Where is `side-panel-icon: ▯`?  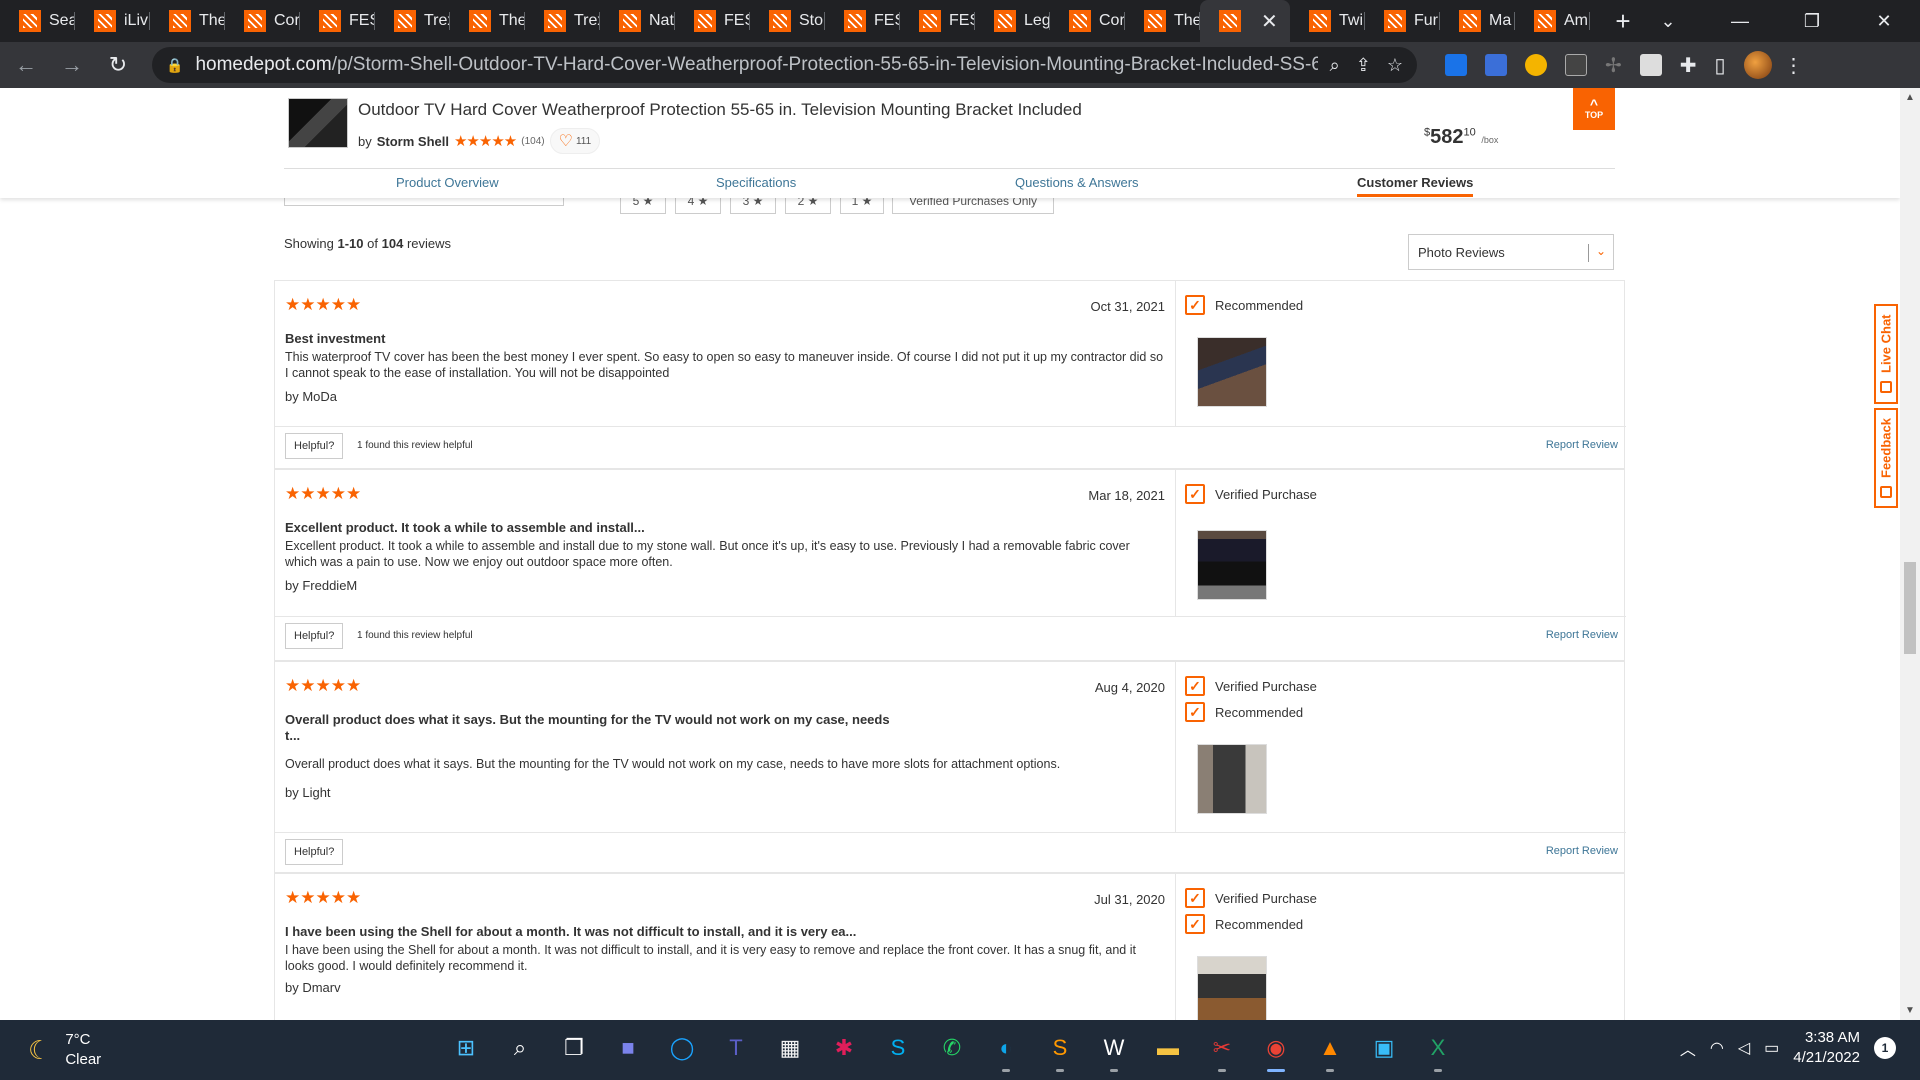
side-panel-icon: ▯ is located at coordinates (1720, 65).